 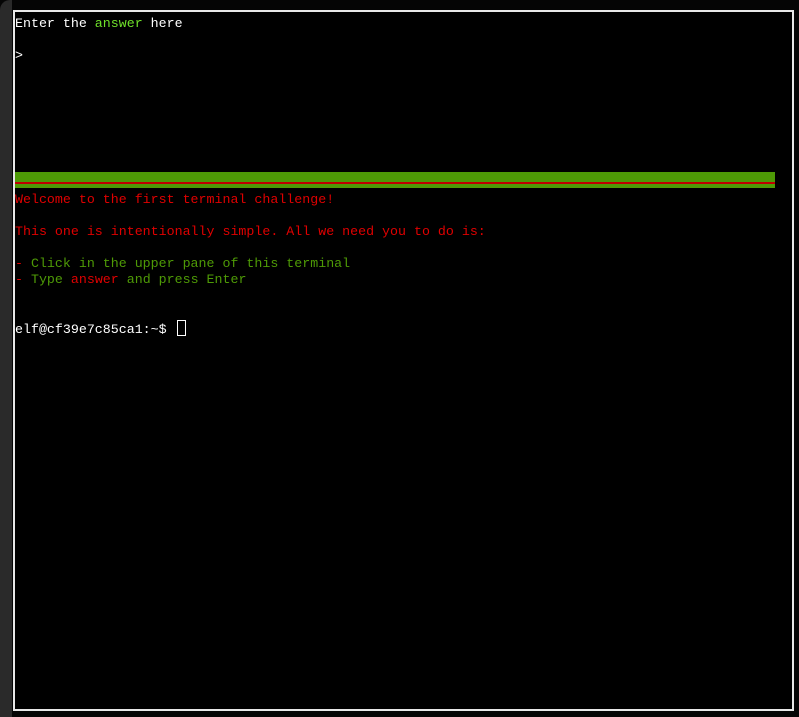 What do you see at coordinates (19, 55) in the screenshot?
I see `input-prompt-symbol: >` at bounding box center [19, 55].